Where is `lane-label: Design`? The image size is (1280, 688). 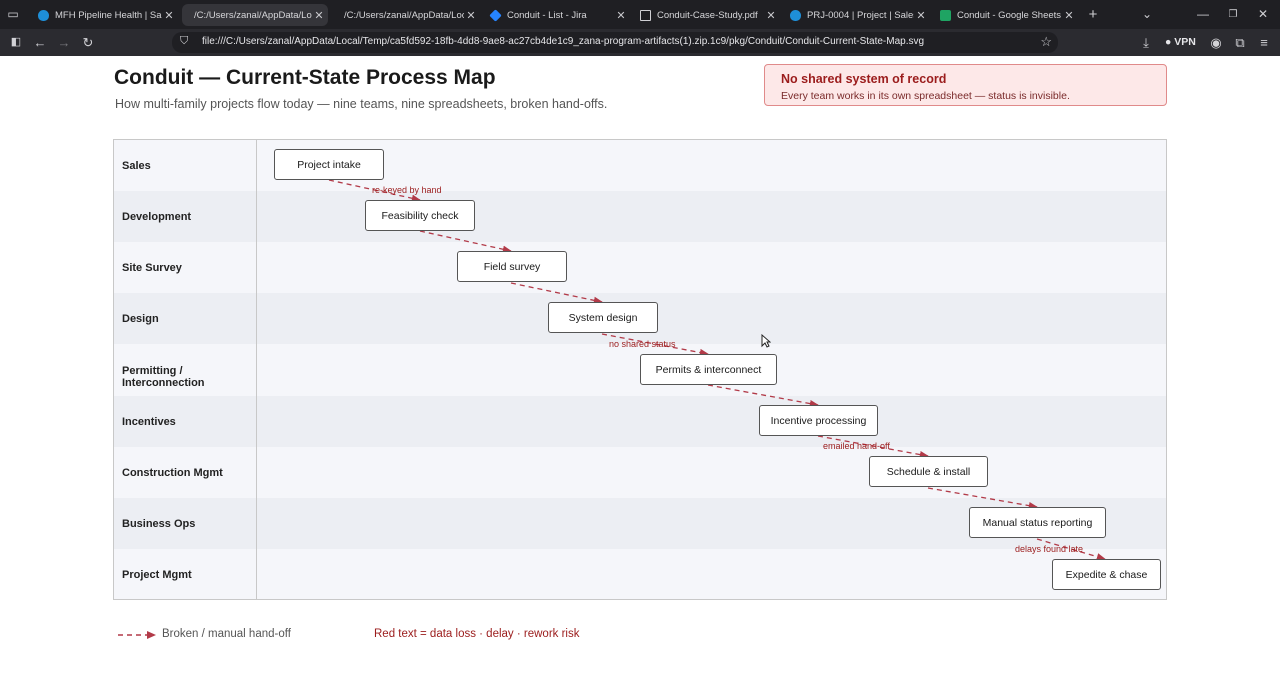 lane-label: Design is located at coordinates (140, 319).